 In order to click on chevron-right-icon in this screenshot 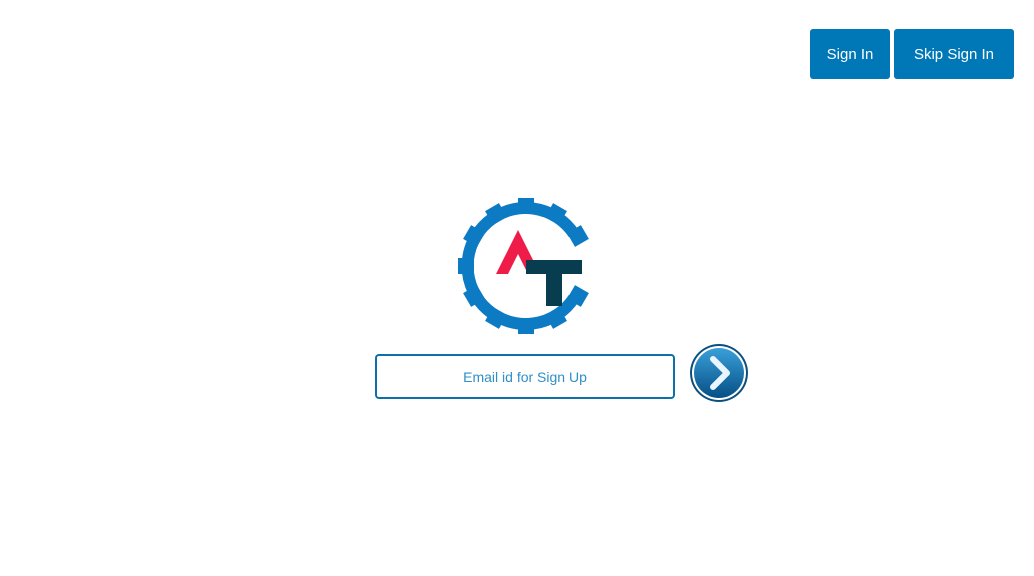, I will do `click(719, 373)`.